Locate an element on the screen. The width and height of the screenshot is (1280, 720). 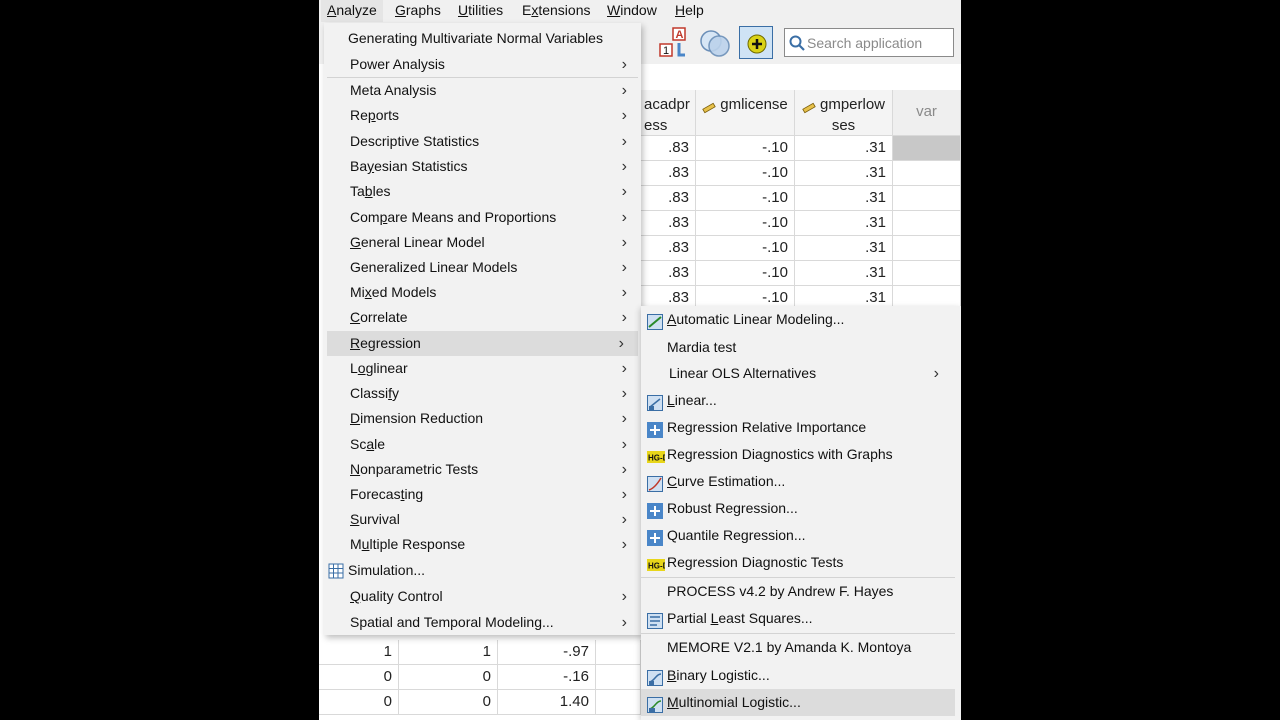
data-cell: -.97 is located at coordinates (547, 652).